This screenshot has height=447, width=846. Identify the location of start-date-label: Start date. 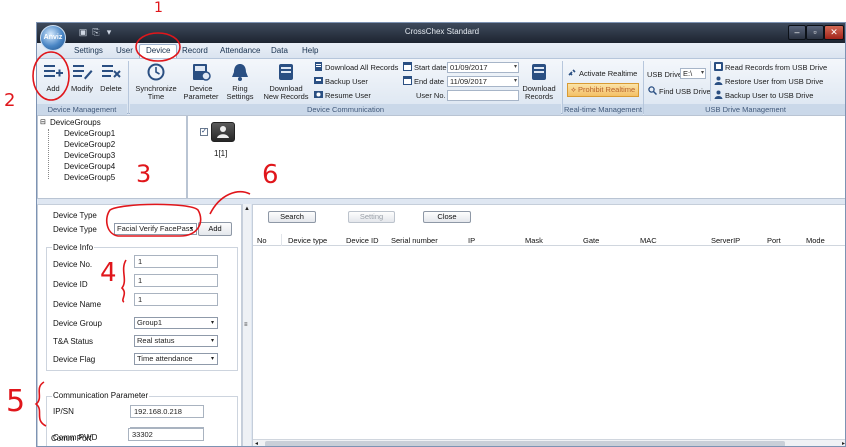
(425, 67).